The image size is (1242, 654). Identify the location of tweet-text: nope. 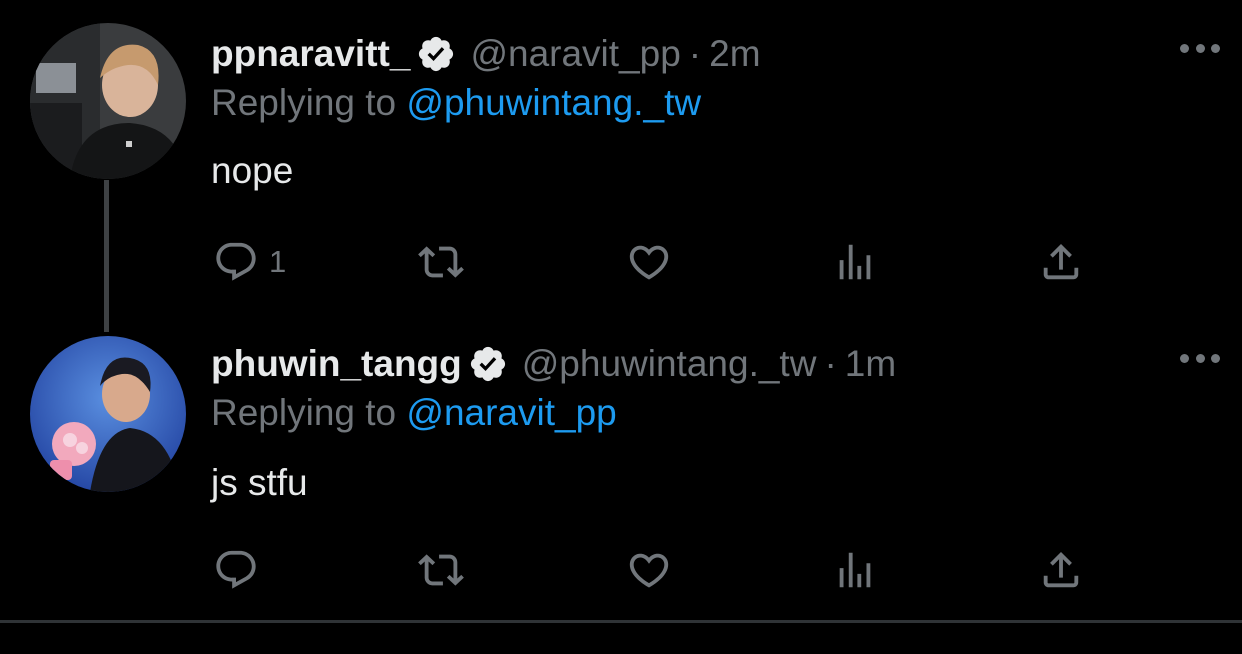
(252, 170).